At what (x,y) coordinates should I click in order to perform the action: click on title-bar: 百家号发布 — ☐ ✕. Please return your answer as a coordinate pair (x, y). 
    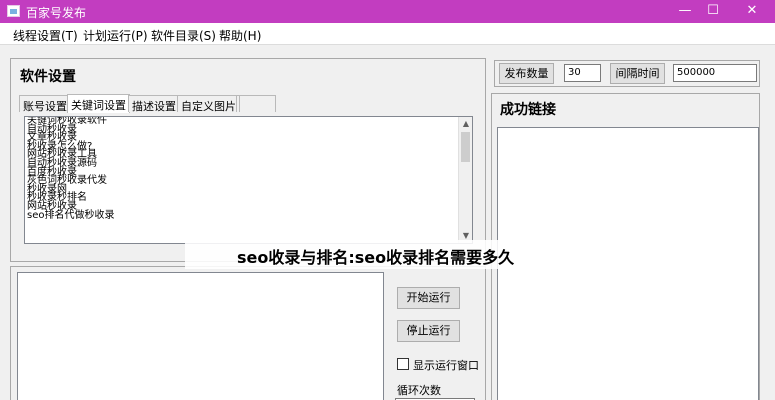
    Looking at the image, I should click on (387, 11).